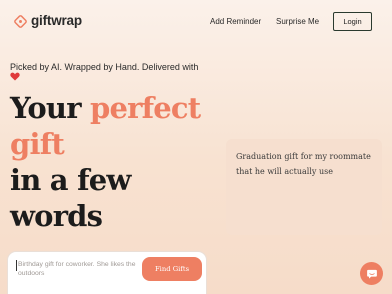 The image size is (392, 294). Describe the element at coordinates (16, 265) in the screenshot. I see `text-caret` at that location.